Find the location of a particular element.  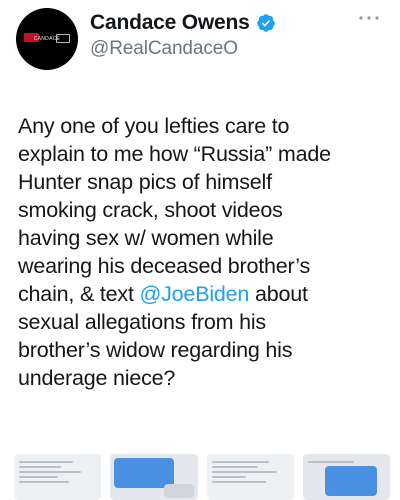

display-name-row: Candace Owens is located at coordinates (183, 23).